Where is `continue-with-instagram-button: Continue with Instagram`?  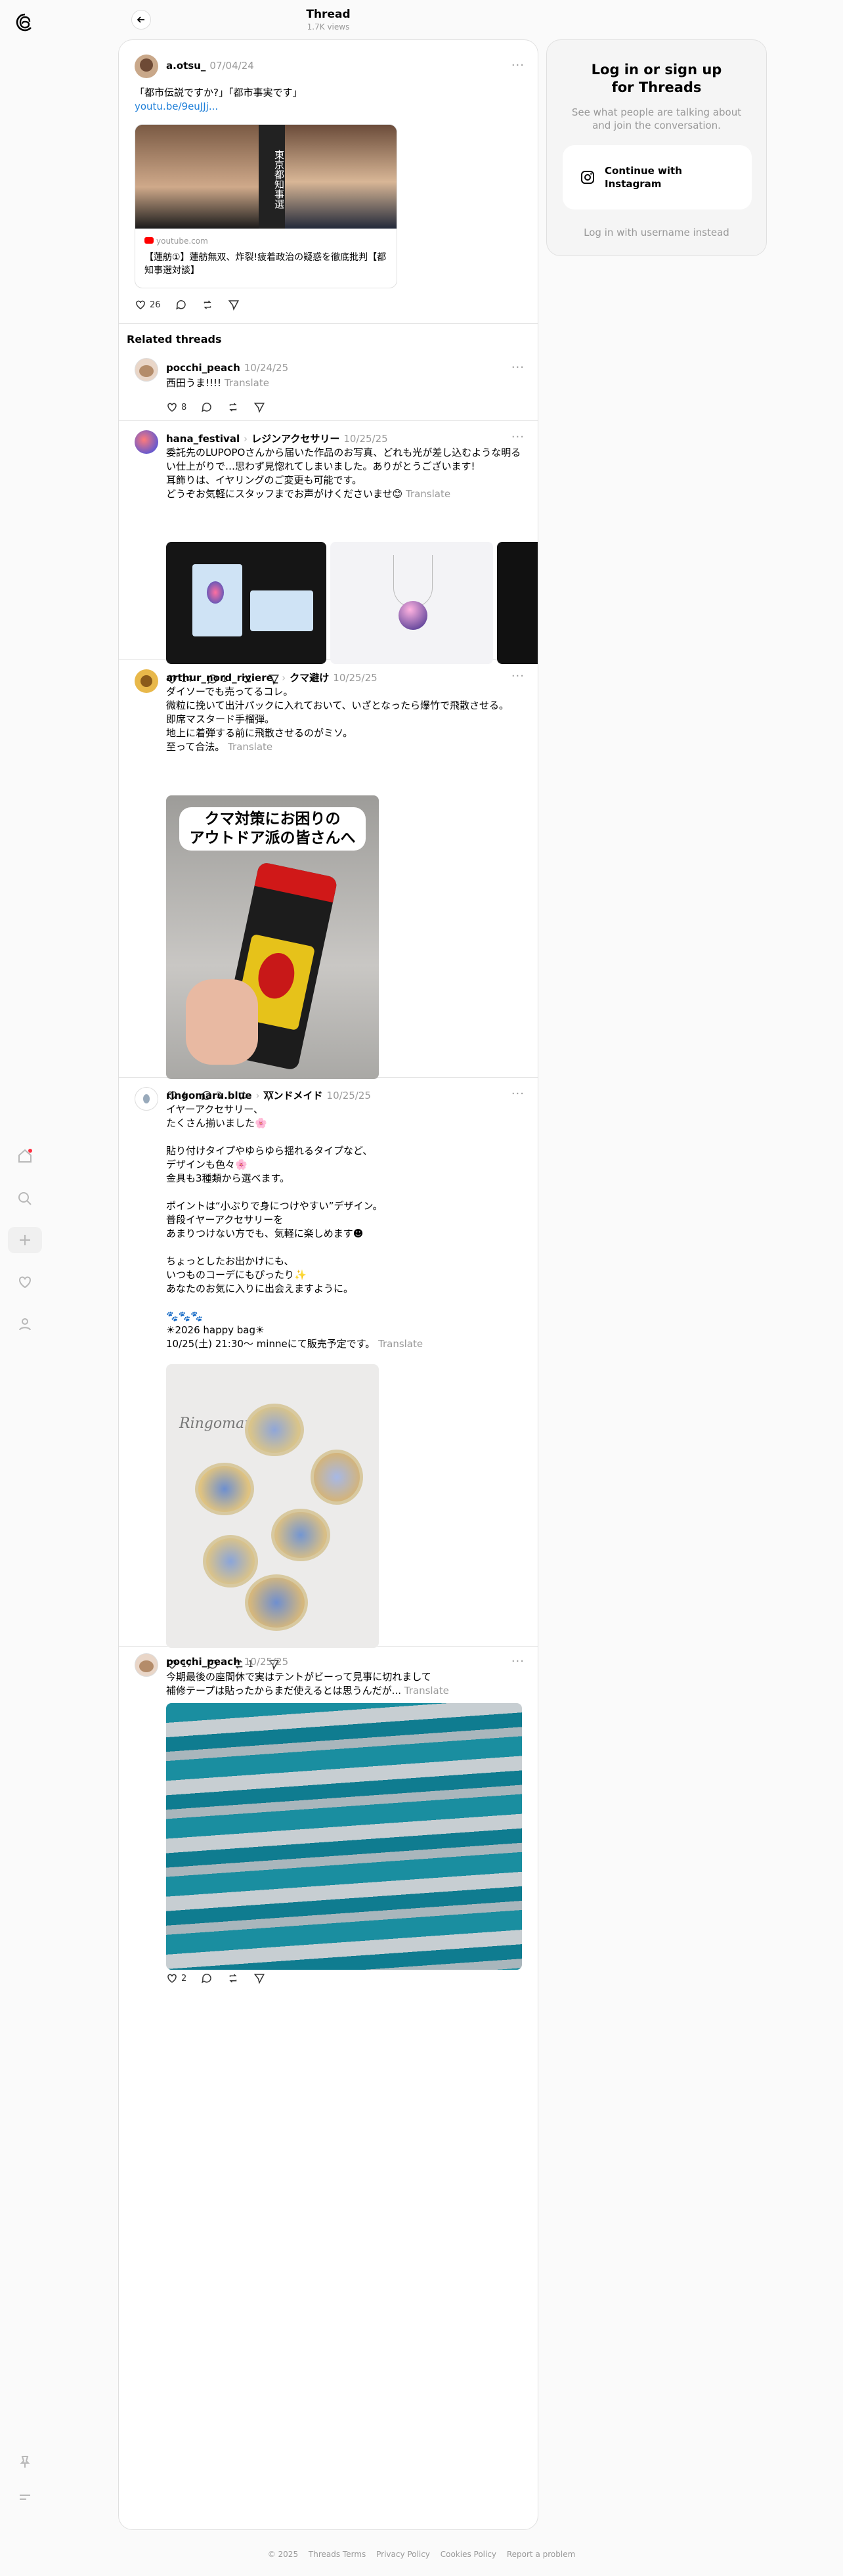
continue-with-instagram-button: Continue with Instagram is located at coordinates (657, 177).